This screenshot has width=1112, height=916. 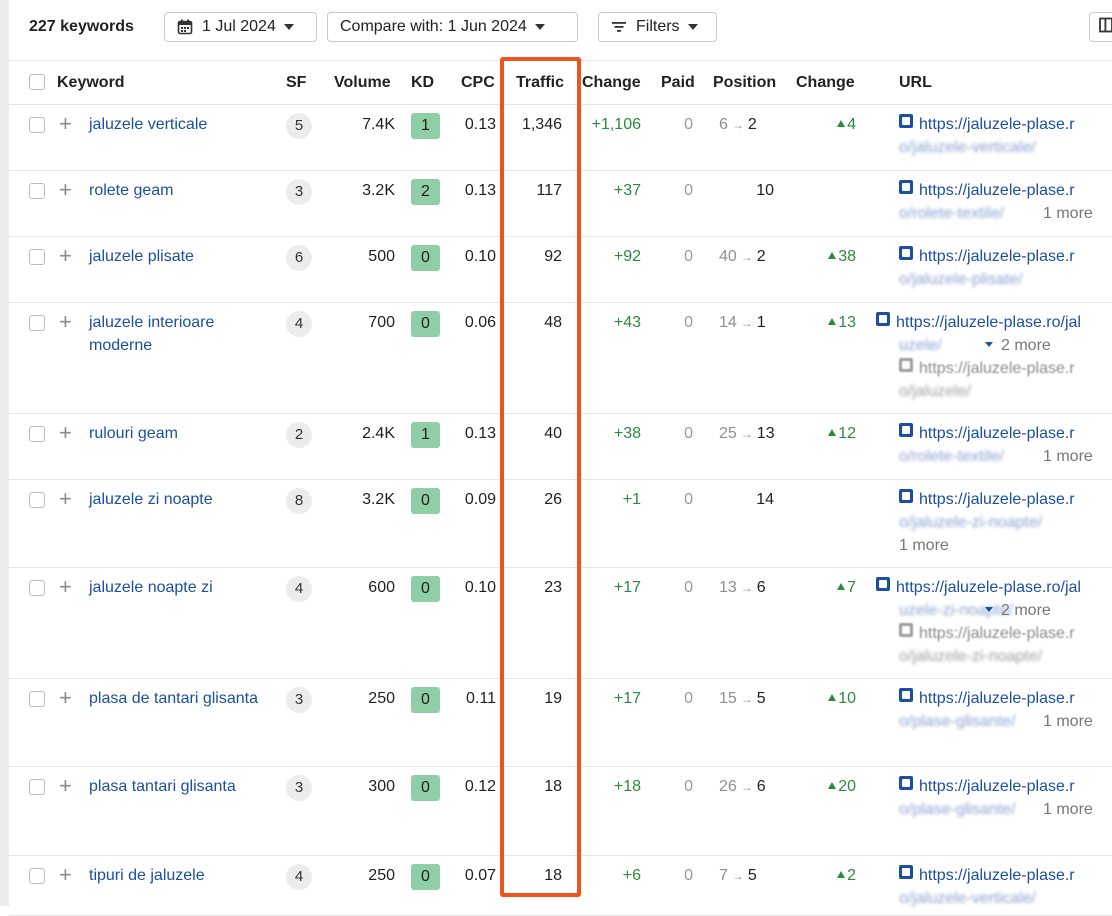 I want to click on sf-badge: 2, so click(x=299, y=435).